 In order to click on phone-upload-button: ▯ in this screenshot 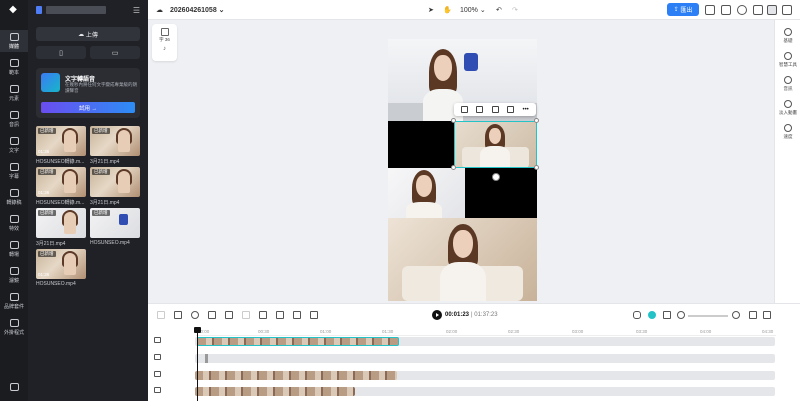, I will do `click(61, 52)`.